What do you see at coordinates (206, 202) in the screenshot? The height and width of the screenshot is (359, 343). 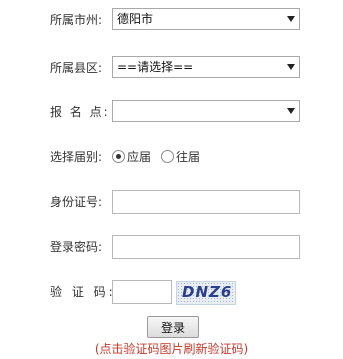 I see `id-number-input` at bounding box center [206, 202].